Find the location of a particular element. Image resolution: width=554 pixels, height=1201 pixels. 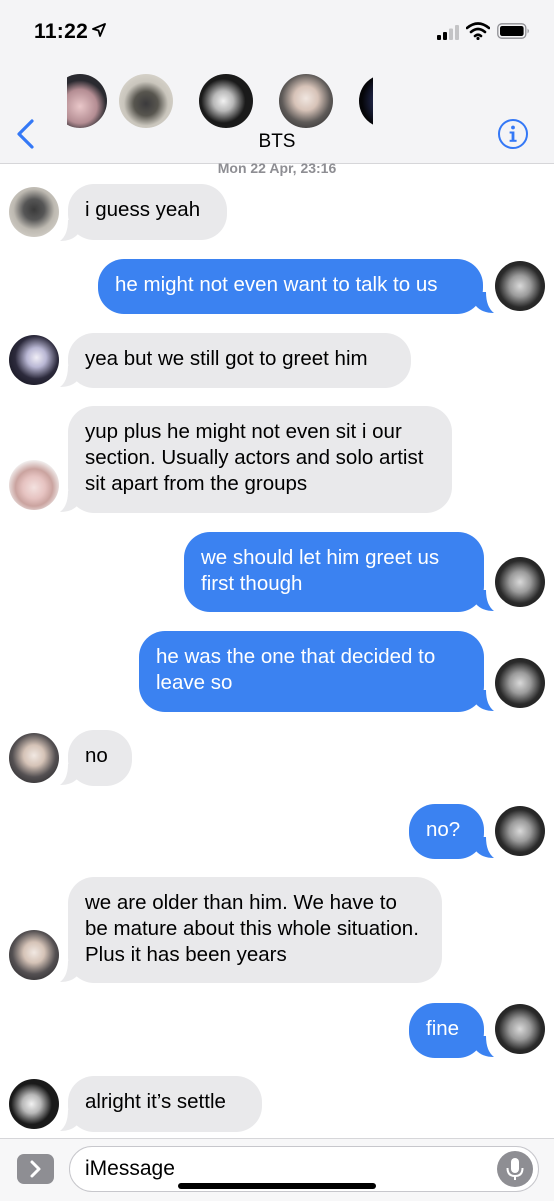

message-bubble: no? is located at coordinates (446, 831).